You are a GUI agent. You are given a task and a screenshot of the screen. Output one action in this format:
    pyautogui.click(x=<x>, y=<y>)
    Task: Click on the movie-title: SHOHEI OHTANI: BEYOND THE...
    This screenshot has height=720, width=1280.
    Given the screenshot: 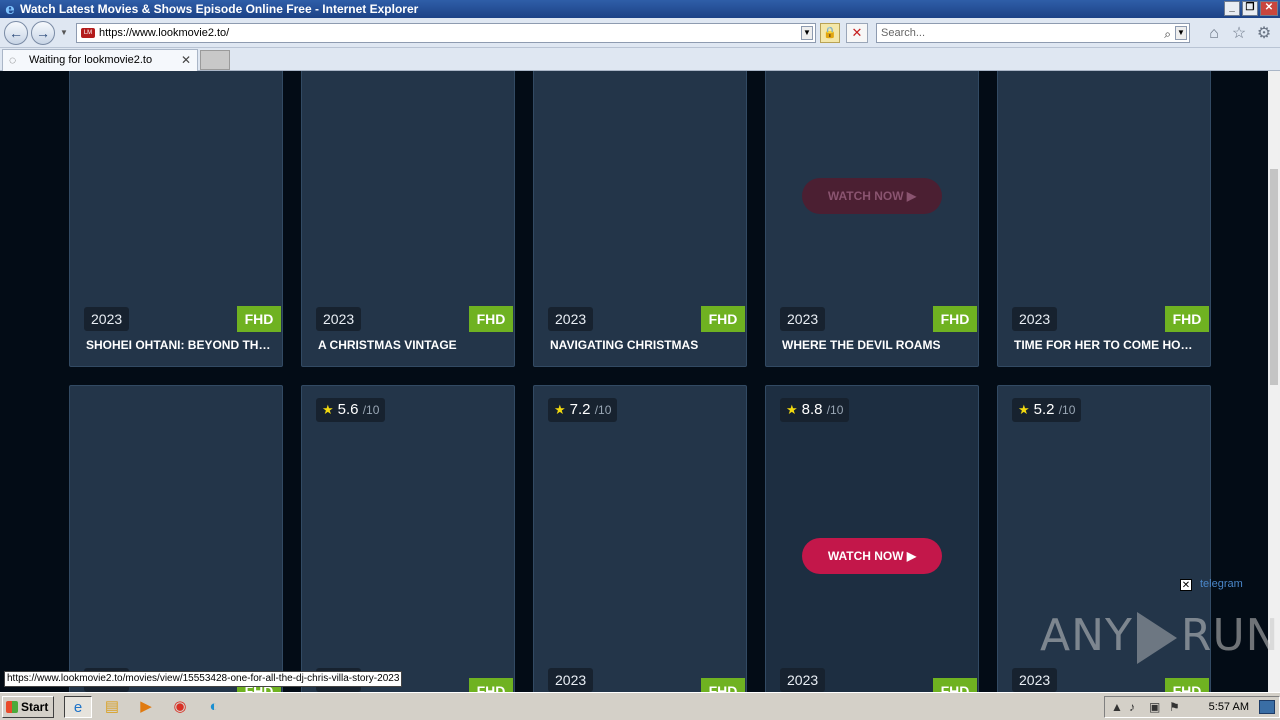 What is the action you would take?
    pyautogui.click(x=179, y=345)
    